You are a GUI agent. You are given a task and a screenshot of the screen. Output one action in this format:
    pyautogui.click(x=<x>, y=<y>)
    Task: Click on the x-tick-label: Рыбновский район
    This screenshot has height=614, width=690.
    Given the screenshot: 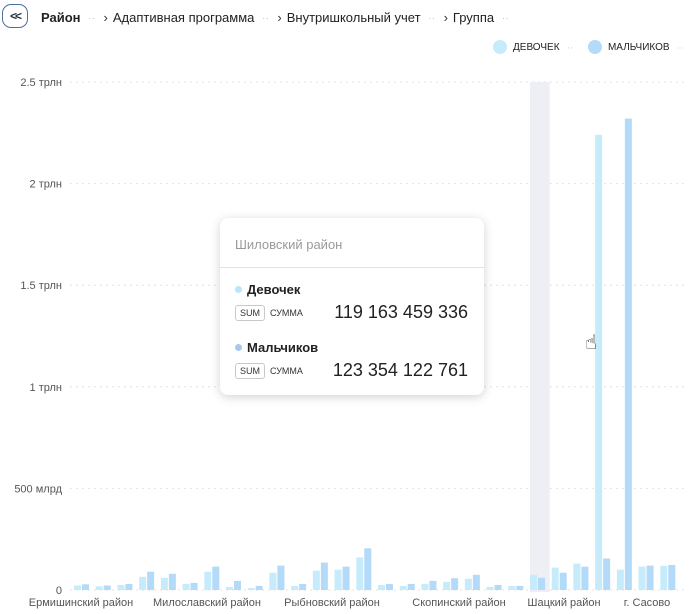 What is the action you would take?
    pyautogui.click(x=332, y=603)
    